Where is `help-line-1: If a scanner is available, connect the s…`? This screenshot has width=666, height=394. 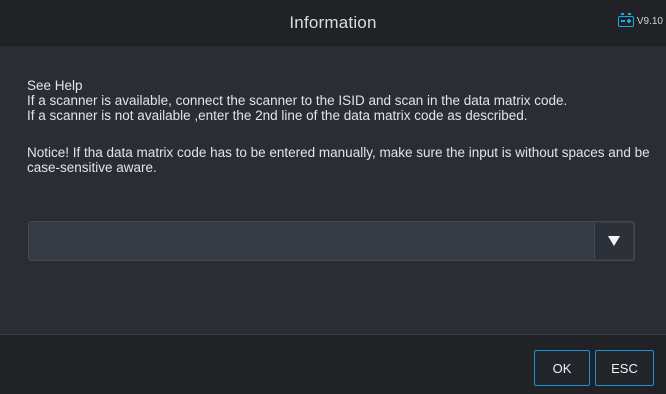 help-line-1: If a scanner is available, connect the s… is located at coordinates (297, 100).